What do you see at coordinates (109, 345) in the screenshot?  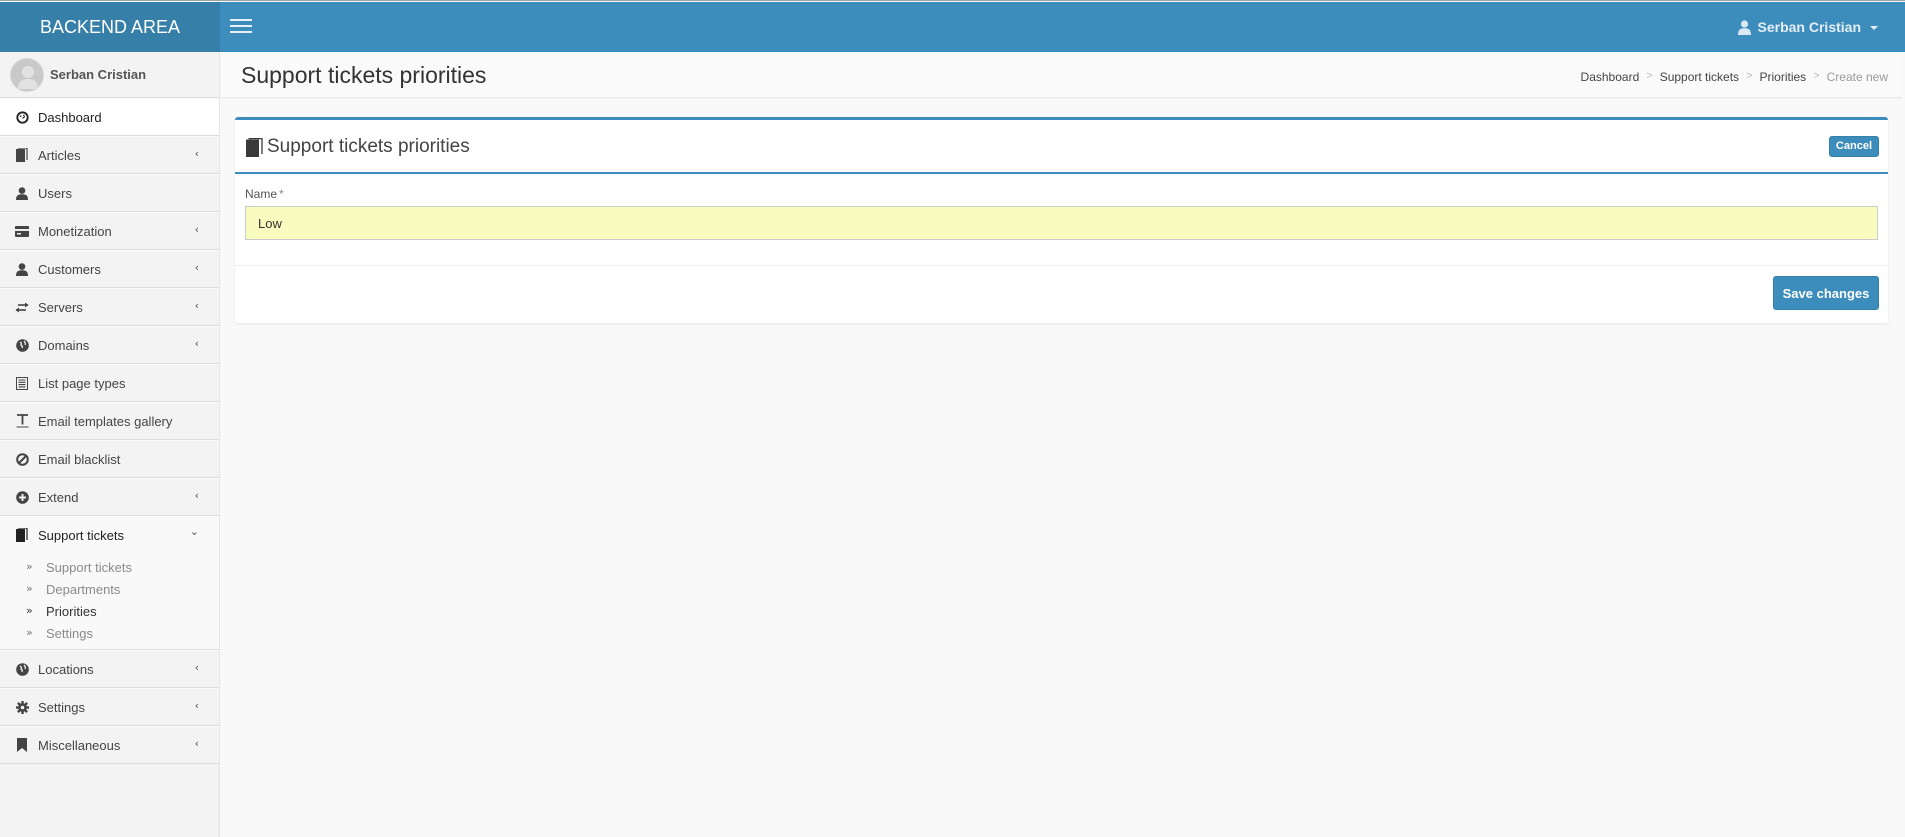 I see `sidebar-item-domains: Domains ‹` at bounding box center [109, 345].